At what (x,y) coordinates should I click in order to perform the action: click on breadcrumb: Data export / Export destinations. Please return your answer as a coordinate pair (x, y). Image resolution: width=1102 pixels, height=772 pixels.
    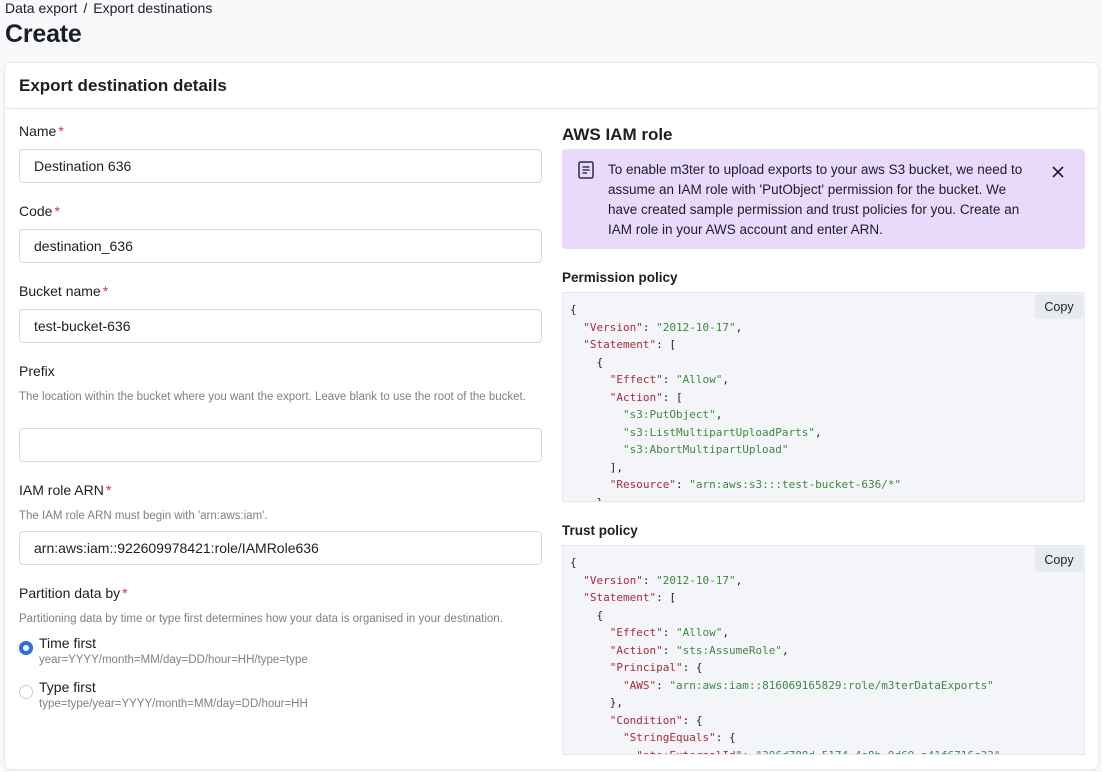
    Looking at the image, I should click on (108, 8).